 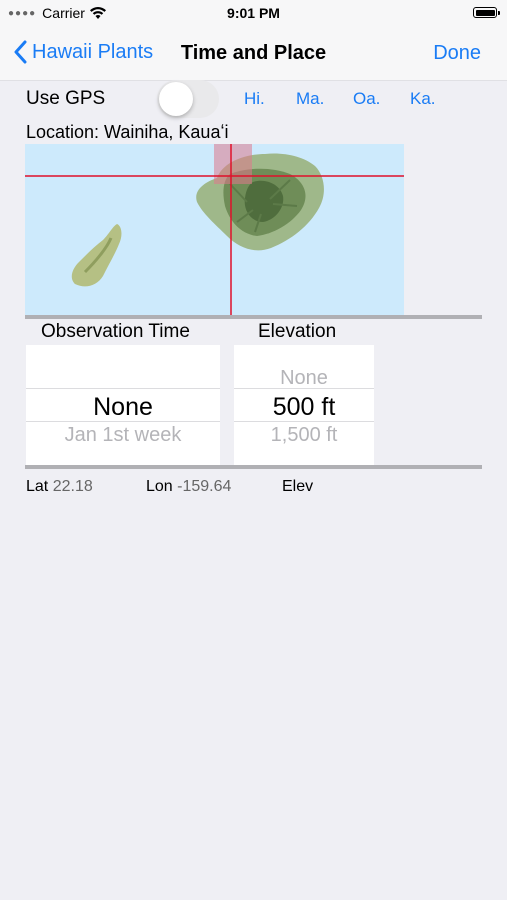 I want to click on elevation-header: Elevation, so click(x=297, y=331).